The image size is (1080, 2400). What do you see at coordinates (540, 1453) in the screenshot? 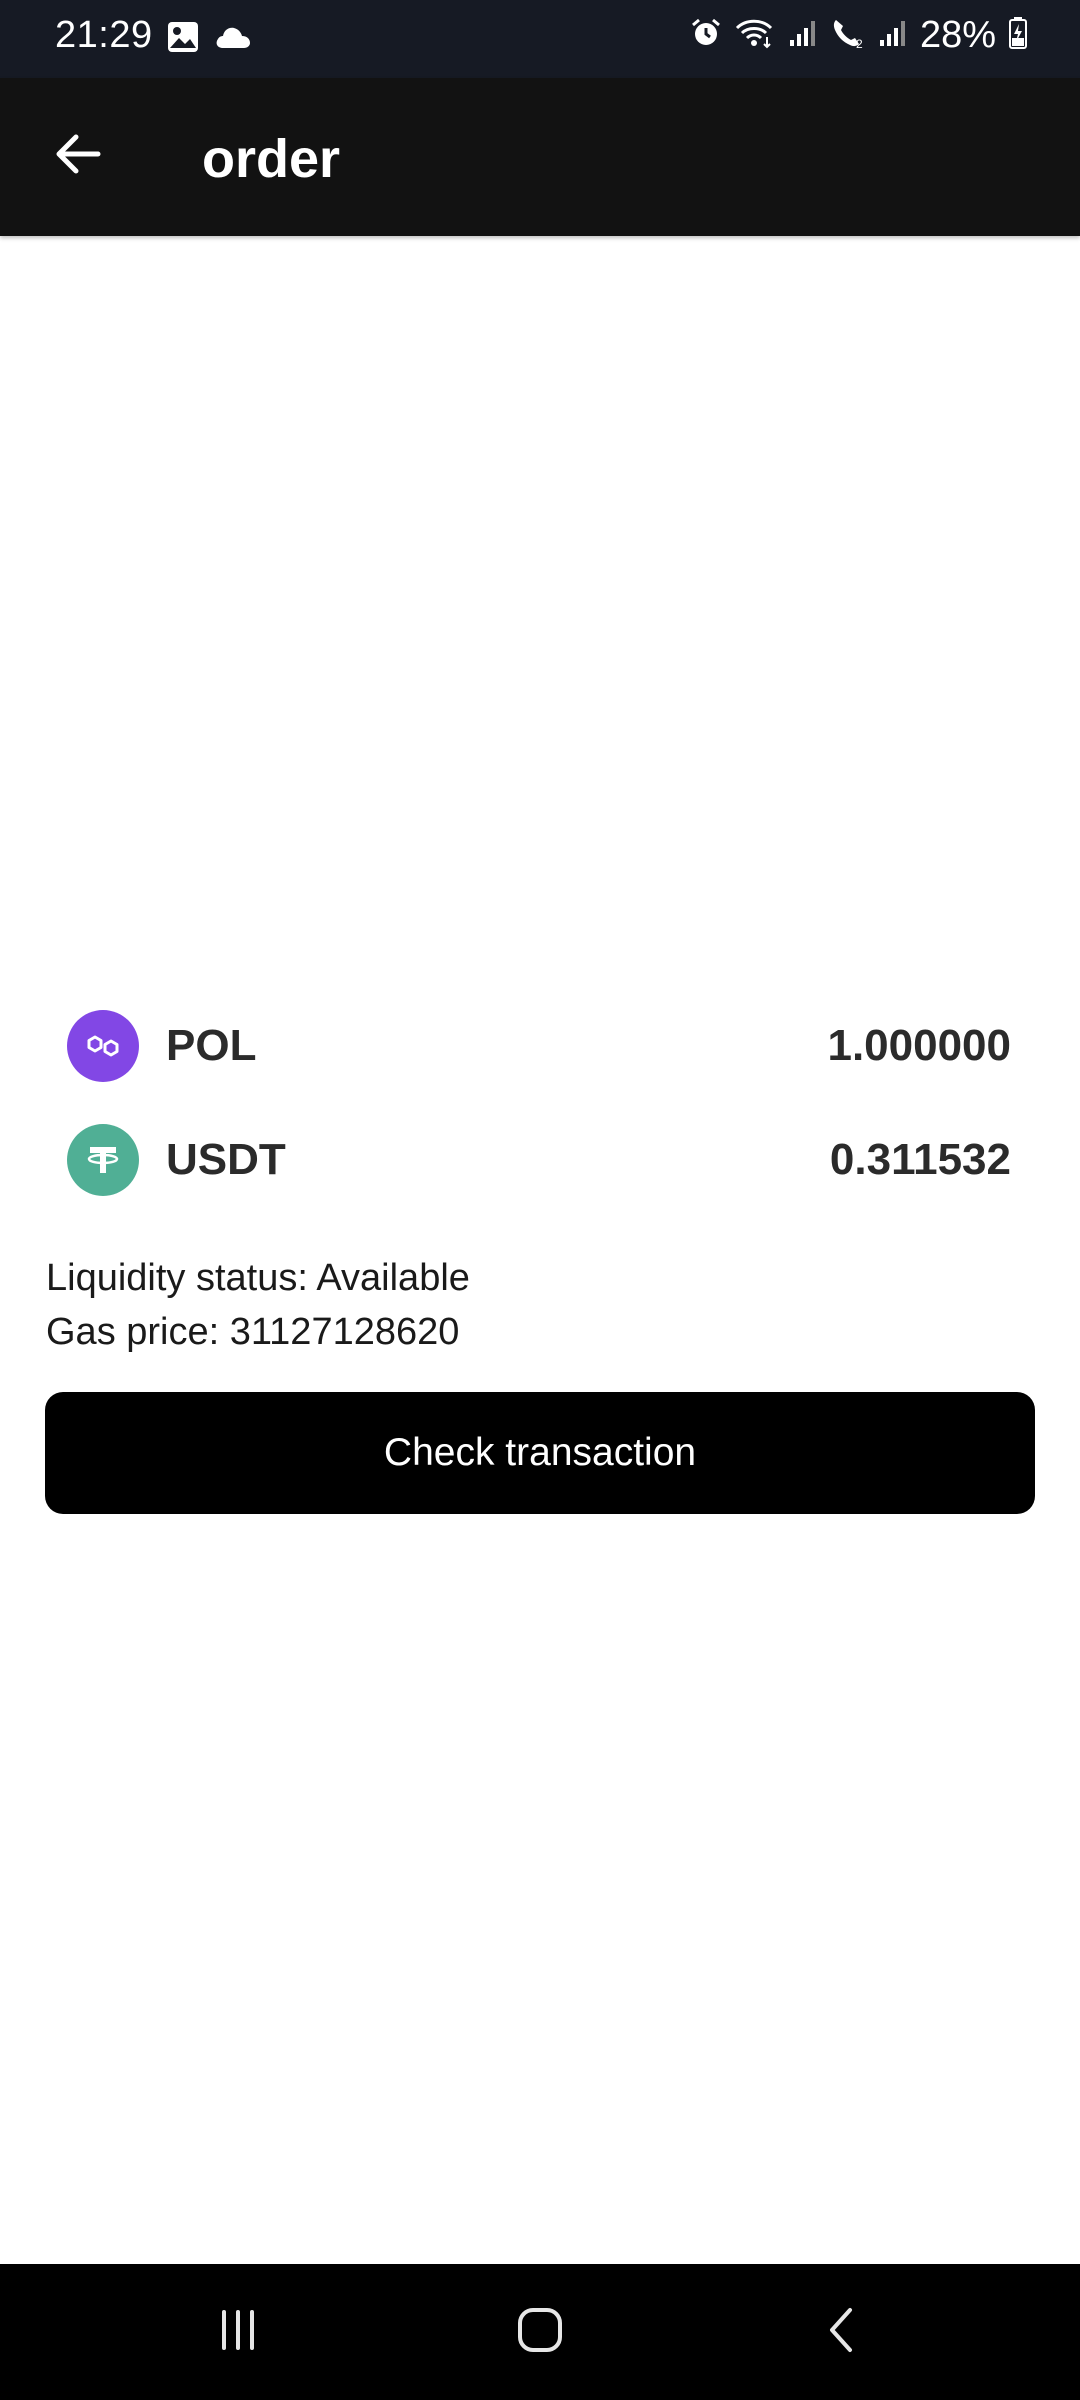
I see `check-transaction-button: Check transaction` at bounding box center [540, 1453].